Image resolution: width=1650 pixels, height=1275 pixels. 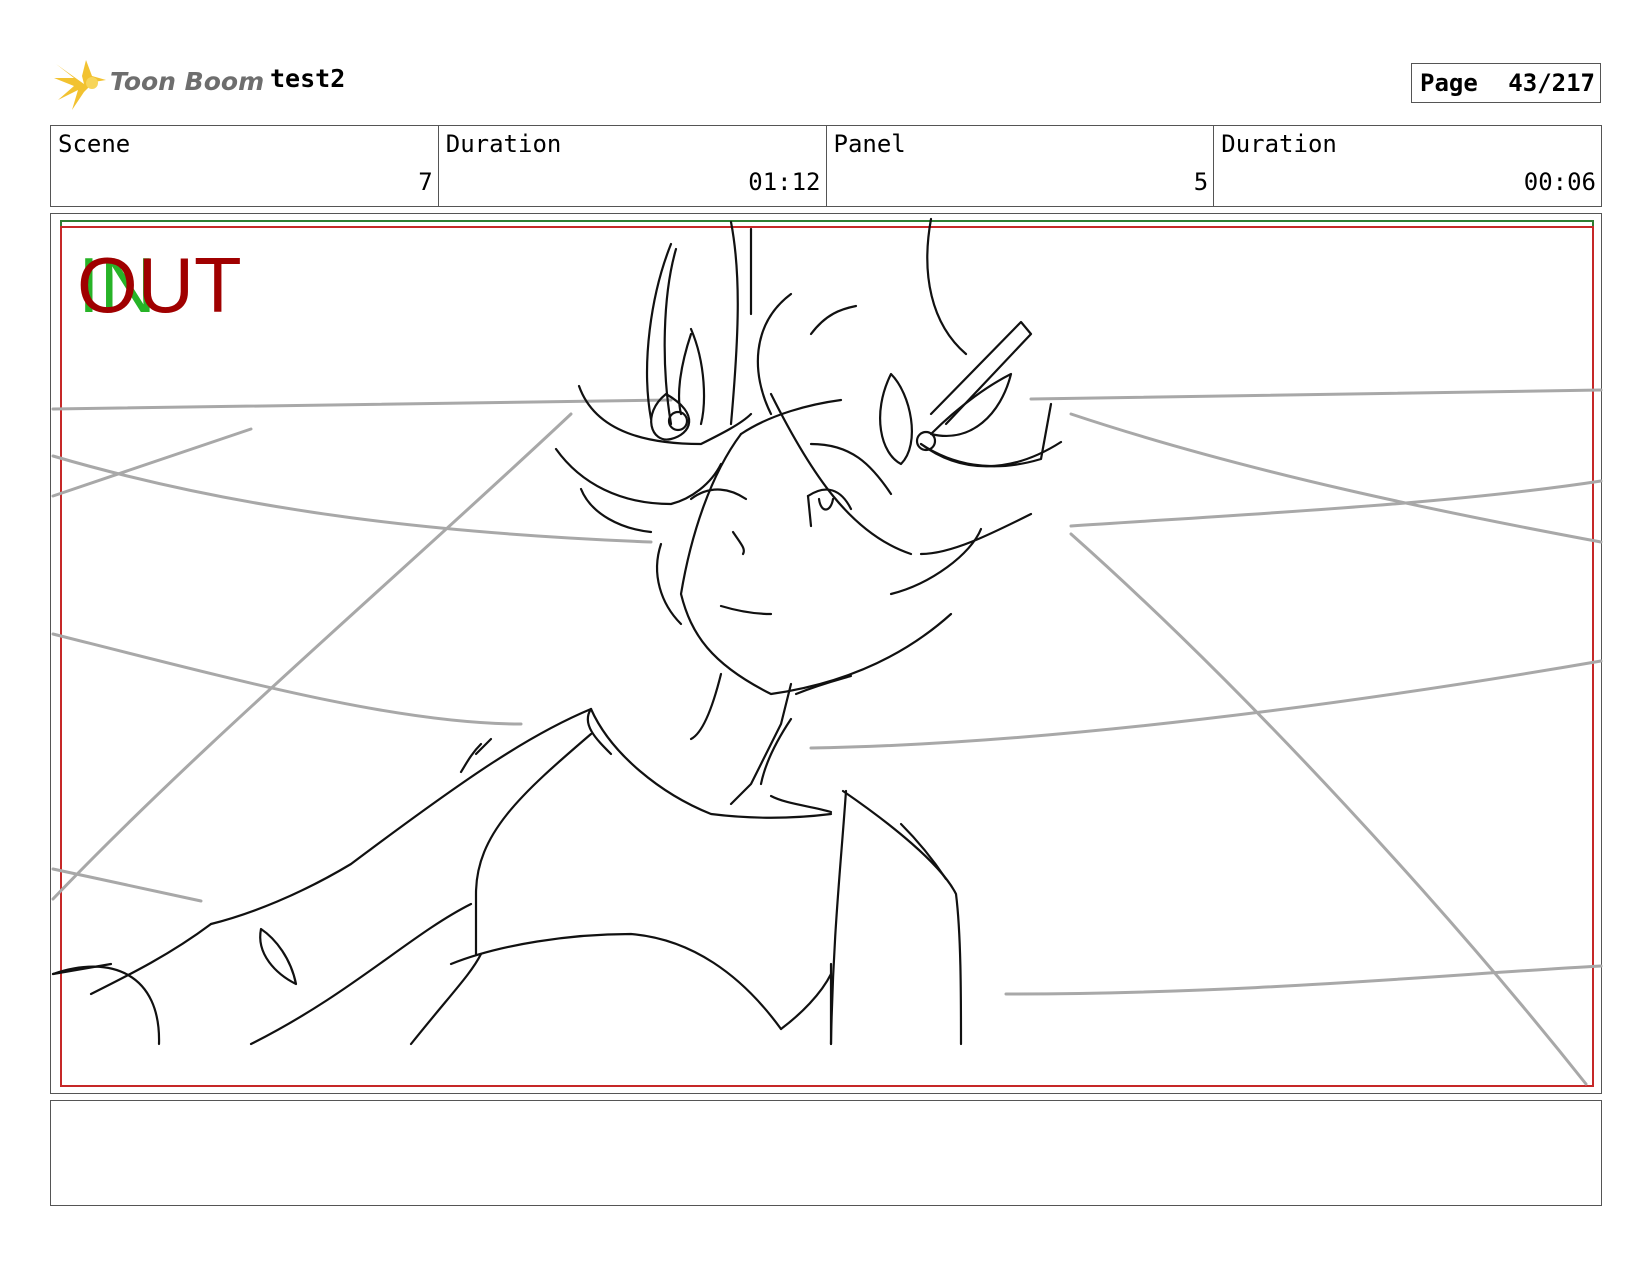 What do you see at coordinates (1201, 182) in the screenshot?
I see `panel-value: 5` at bounding box center [1201, 182].